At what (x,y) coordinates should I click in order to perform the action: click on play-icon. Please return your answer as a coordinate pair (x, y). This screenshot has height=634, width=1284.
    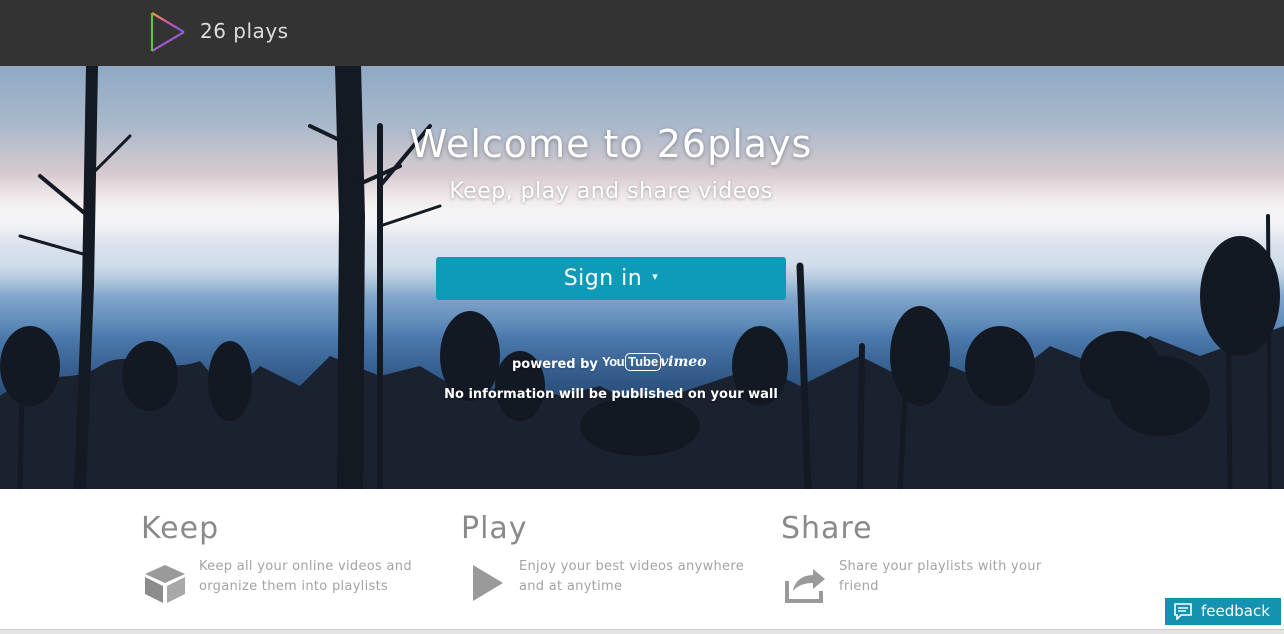
    Looking at the image, I should click on (488, 583).